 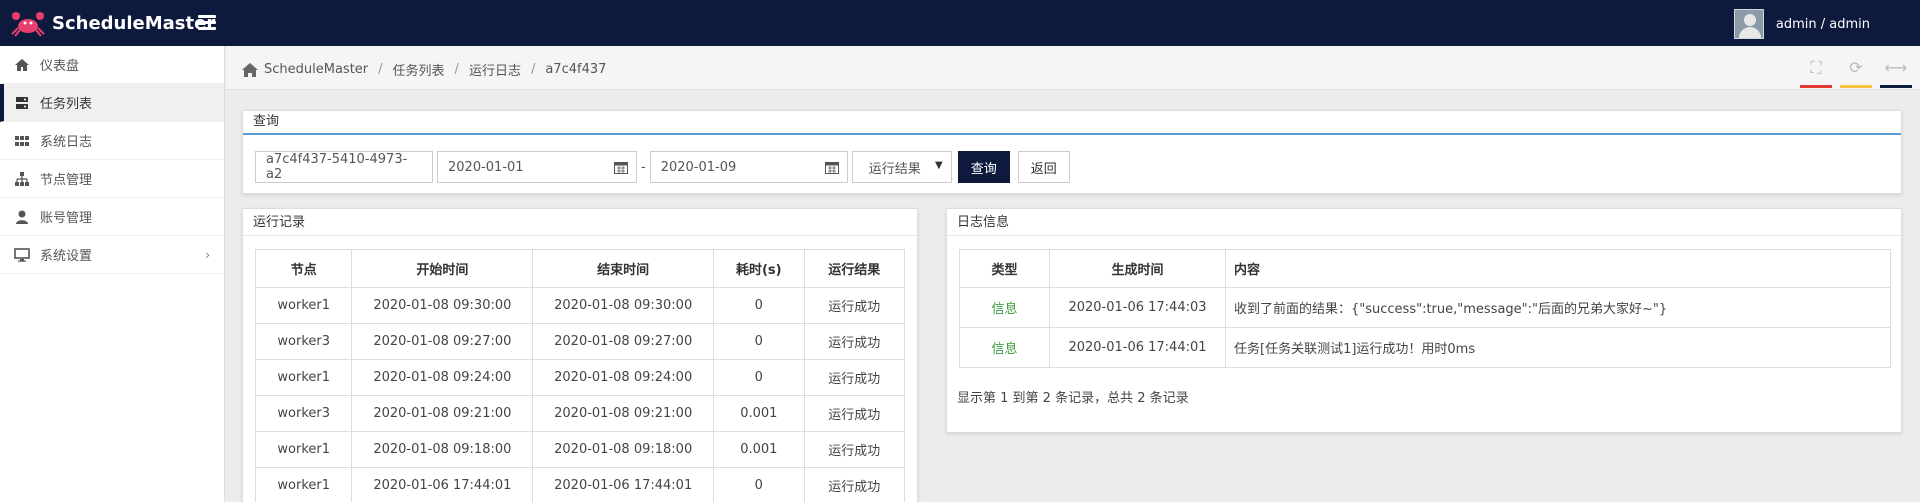 I want to click on sidebar: 仪表盘 任务列表 系统日志 节点管理 账号管理 系统设置 ›, so click(x=112, y=274).